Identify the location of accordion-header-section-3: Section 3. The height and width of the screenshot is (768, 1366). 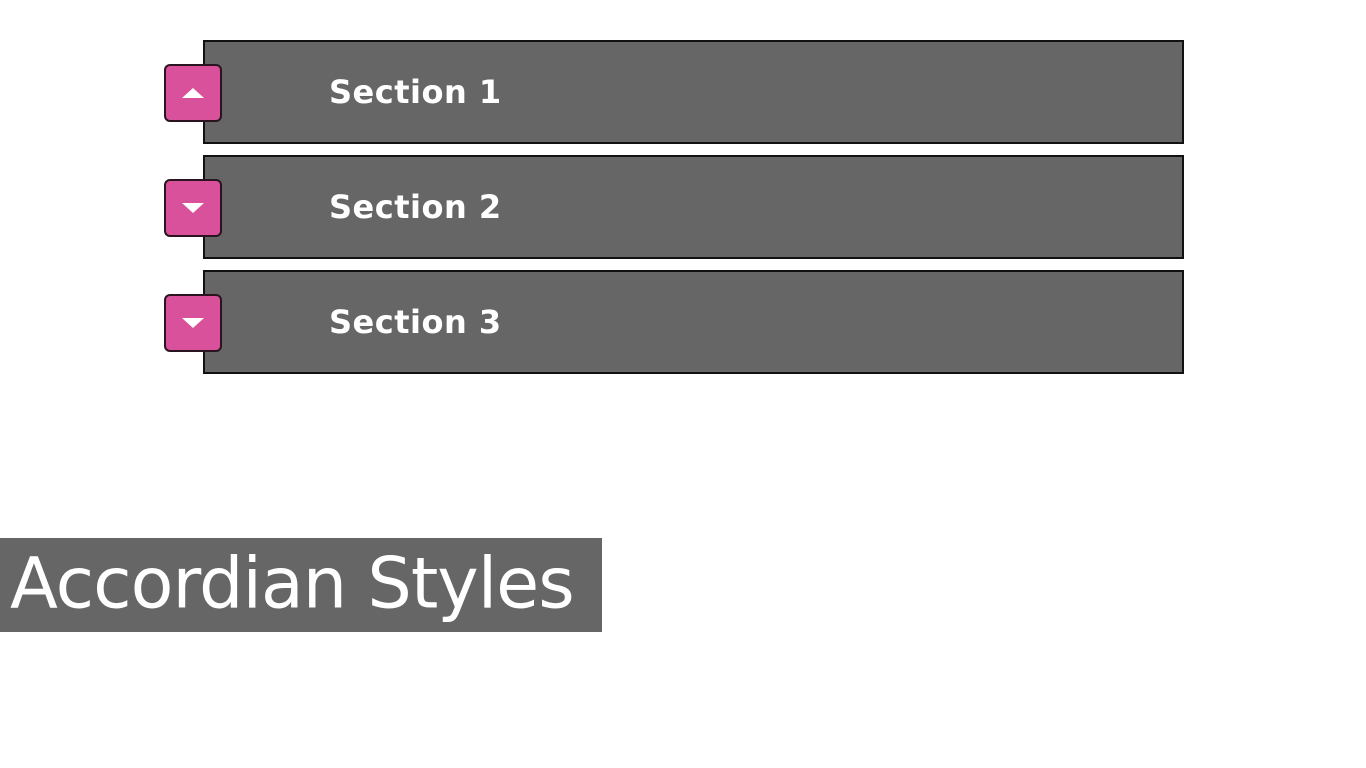
(693, 322).